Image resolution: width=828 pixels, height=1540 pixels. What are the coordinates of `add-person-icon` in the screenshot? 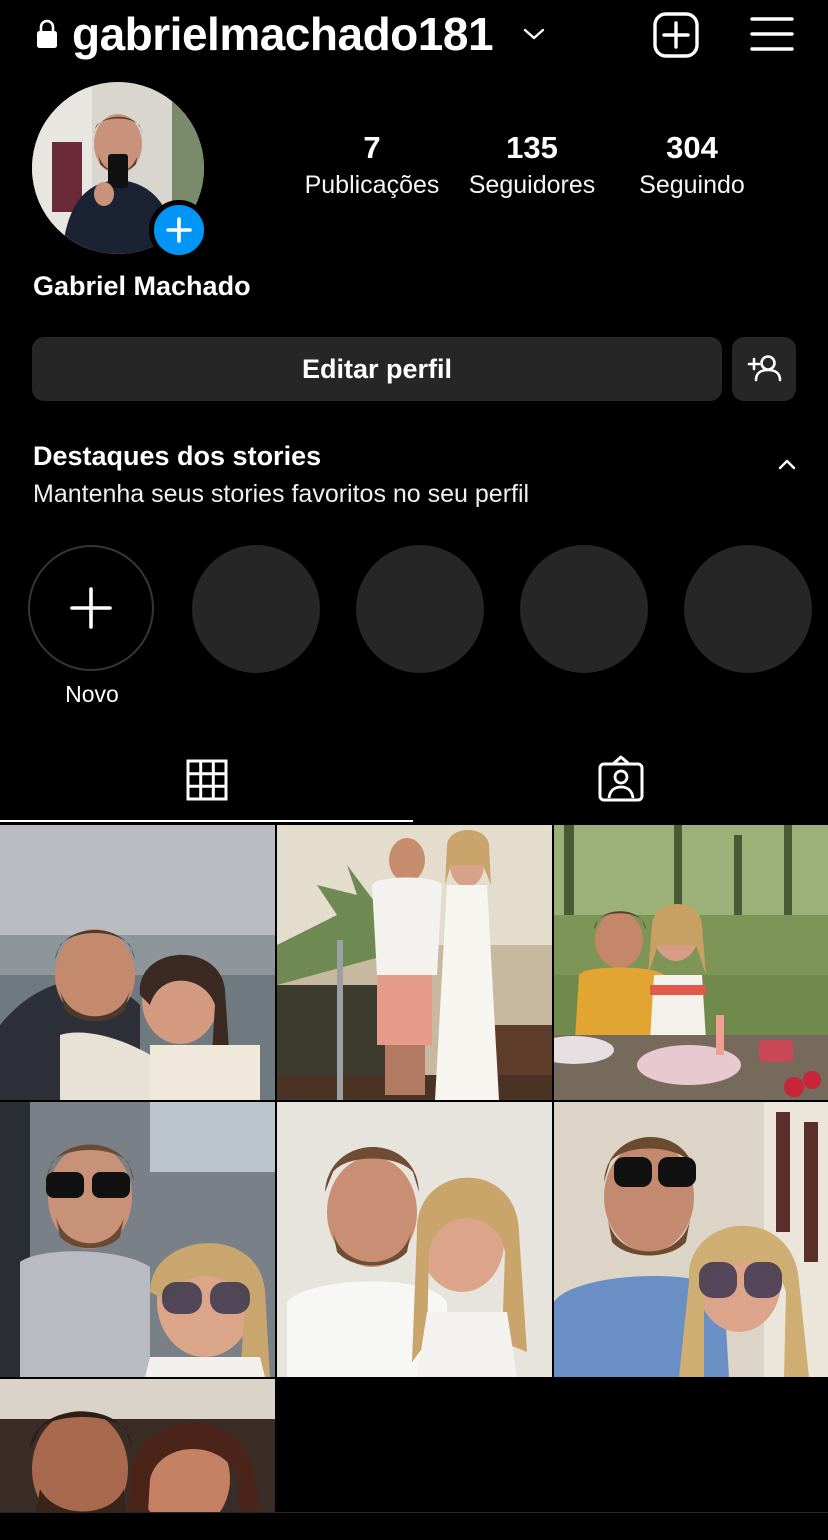 It's located at (764, 368).